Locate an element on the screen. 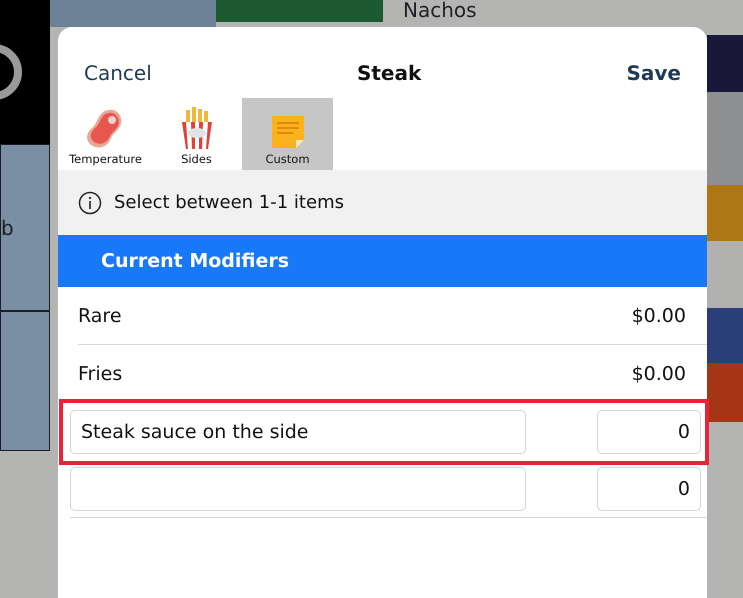 The height and width of the screenshot is (598, 743). category-tab: Temperature is located at coordinates (105, 134).